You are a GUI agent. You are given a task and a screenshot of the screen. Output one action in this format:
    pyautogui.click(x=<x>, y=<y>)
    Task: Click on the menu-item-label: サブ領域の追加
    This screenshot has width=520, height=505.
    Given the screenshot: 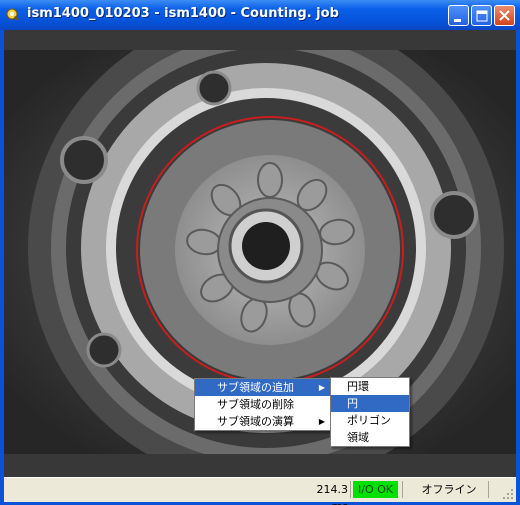 What is the action you would take?
    pyautogui.click(x=255, y=387)
    